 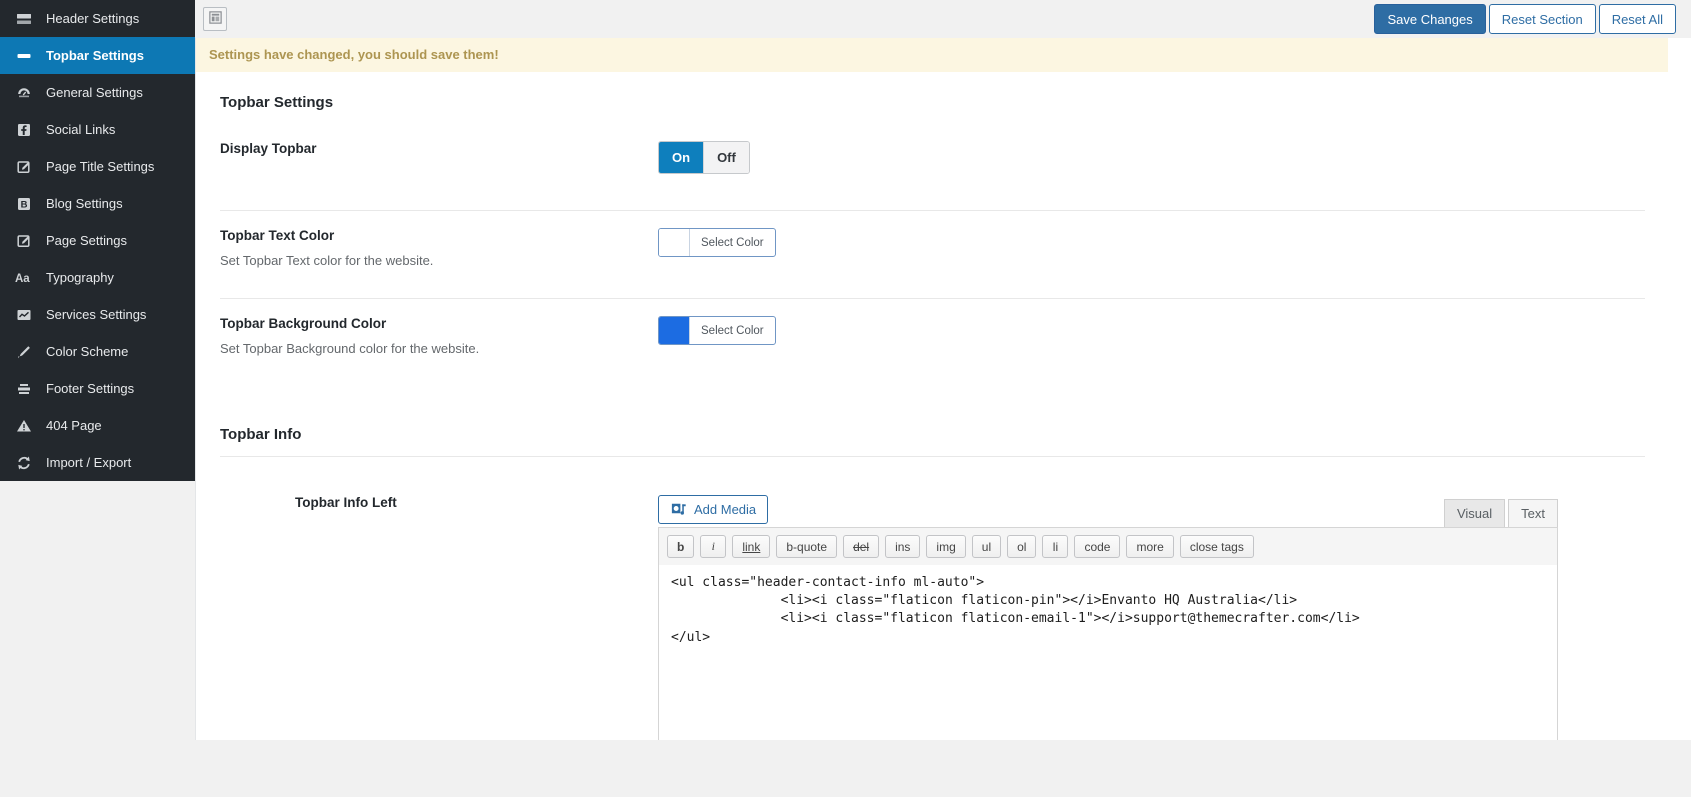 What do you see at coordinates (84, 203) in the screenshot?
I see `sidebar-item-label: Blog Settings` at bounding box center [84, 203].